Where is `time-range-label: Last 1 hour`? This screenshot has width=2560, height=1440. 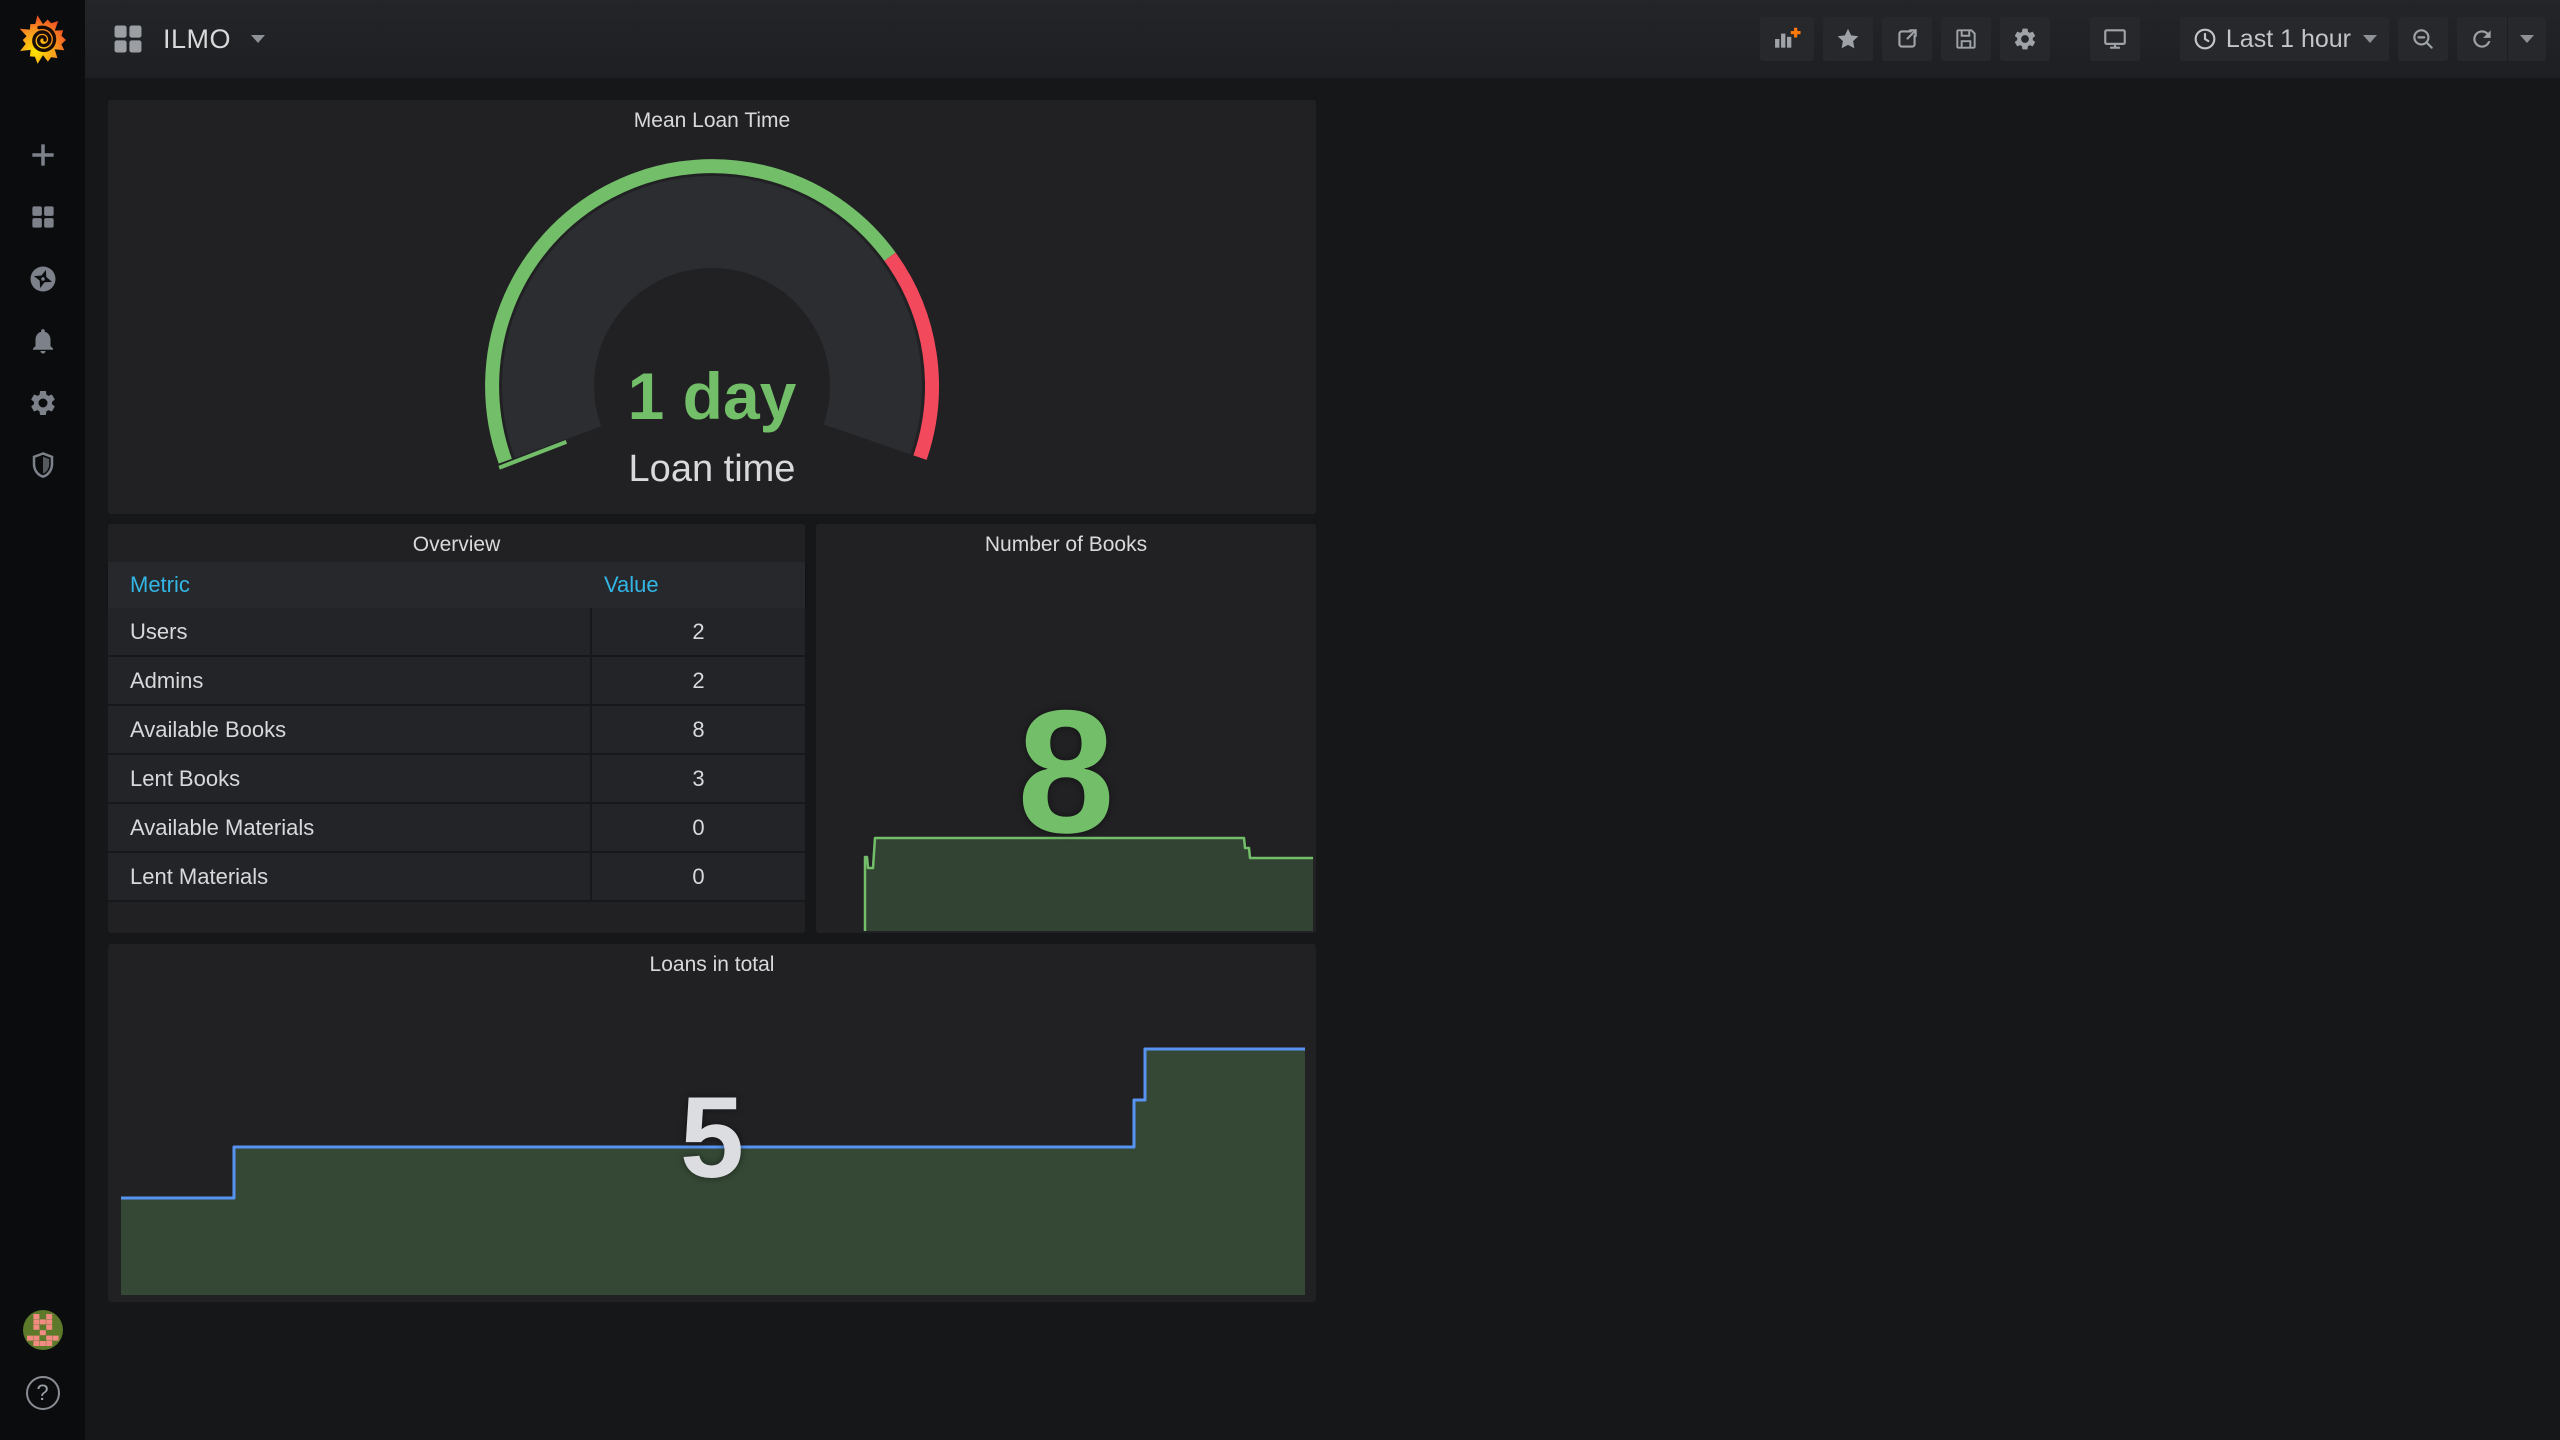 time-range-label: Last 1 hour is located at coordinates (2288, 38).